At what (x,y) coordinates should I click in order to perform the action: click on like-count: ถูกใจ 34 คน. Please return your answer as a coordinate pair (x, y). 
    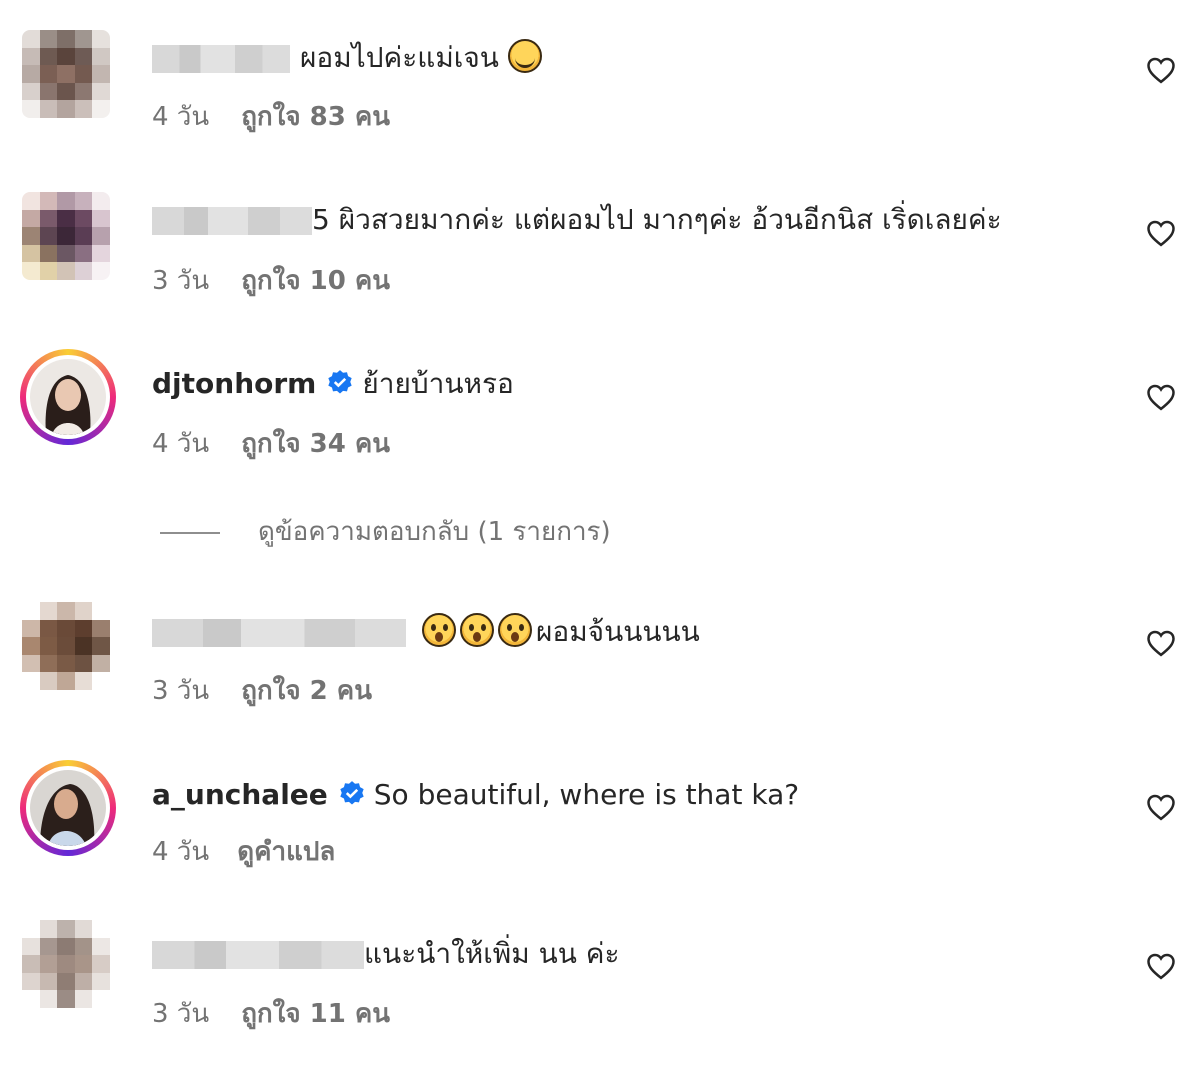
    Looking at the image, I should click on (315, 444).